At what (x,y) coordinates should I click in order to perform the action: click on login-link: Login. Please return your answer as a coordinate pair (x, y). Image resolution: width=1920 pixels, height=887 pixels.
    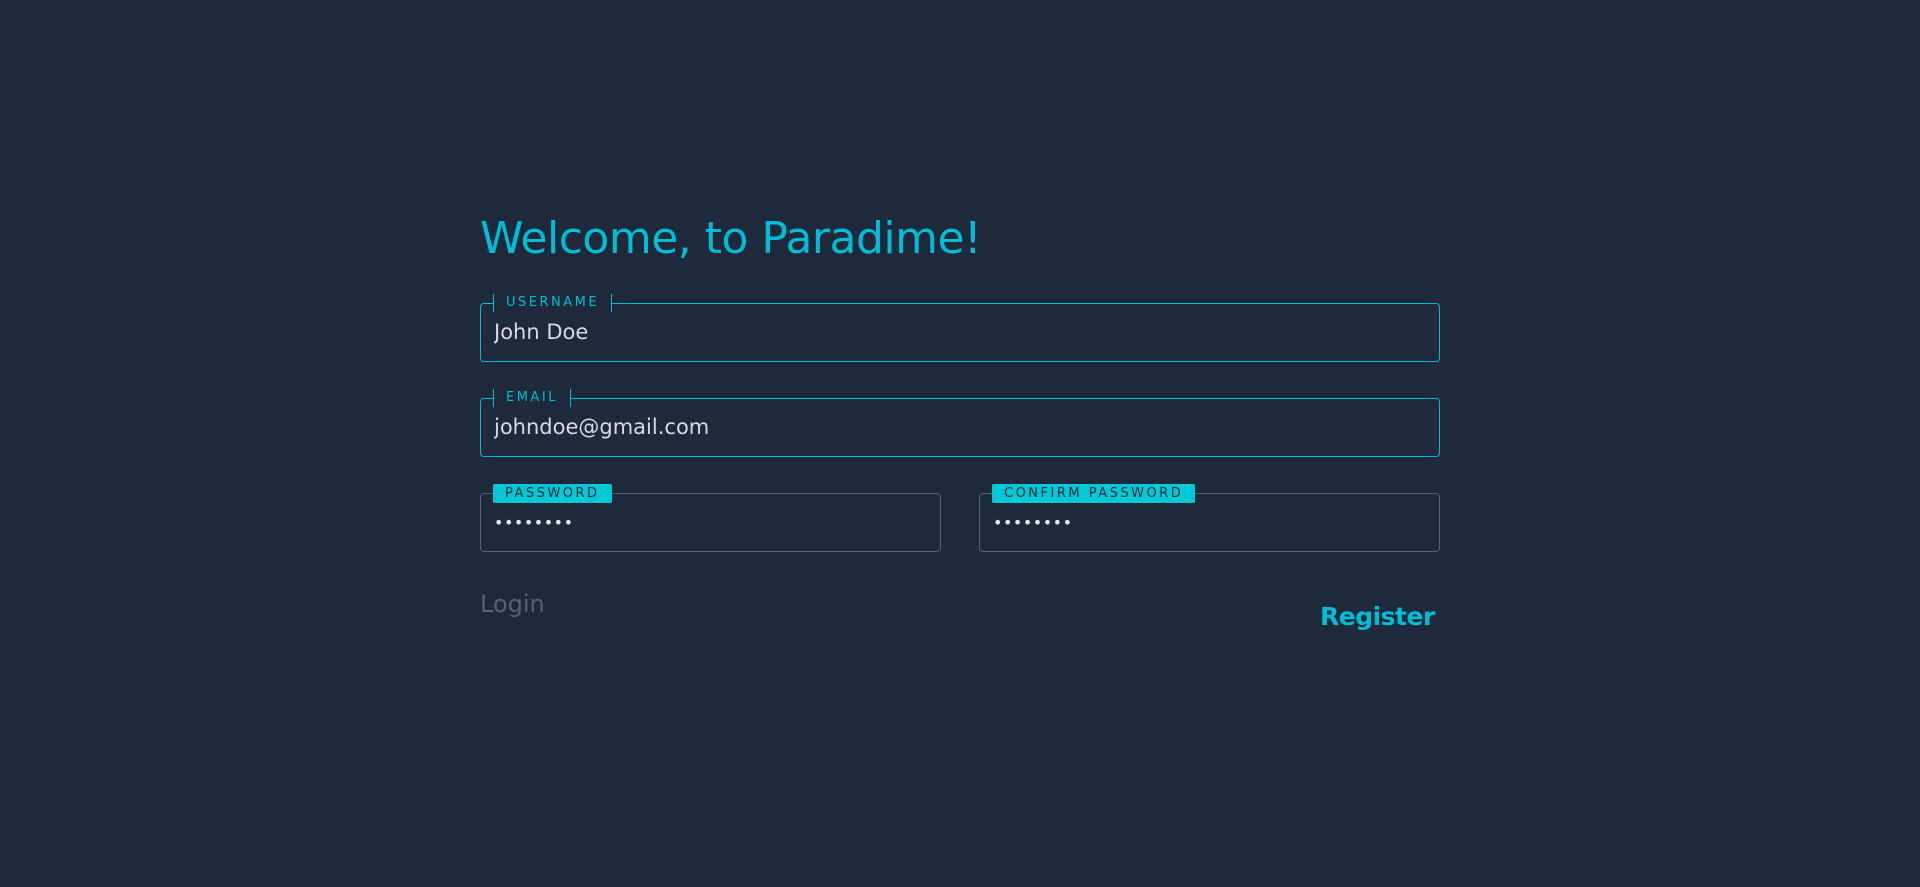
    Looking at the image, I should click on (512, 604).